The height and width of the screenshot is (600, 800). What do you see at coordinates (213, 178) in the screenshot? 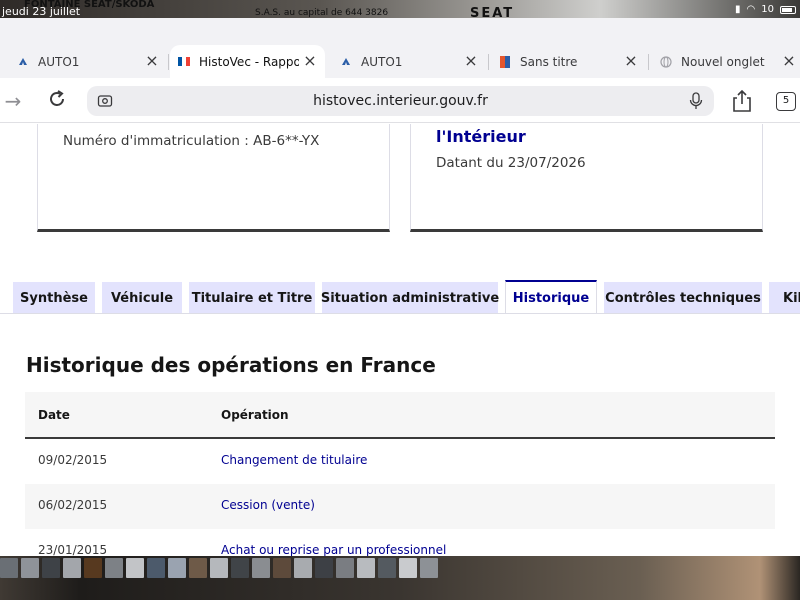
I see `vehicle-id-card: Numéro d'immatriculation : AB-6**-YX` at bounding box center [213, 178].